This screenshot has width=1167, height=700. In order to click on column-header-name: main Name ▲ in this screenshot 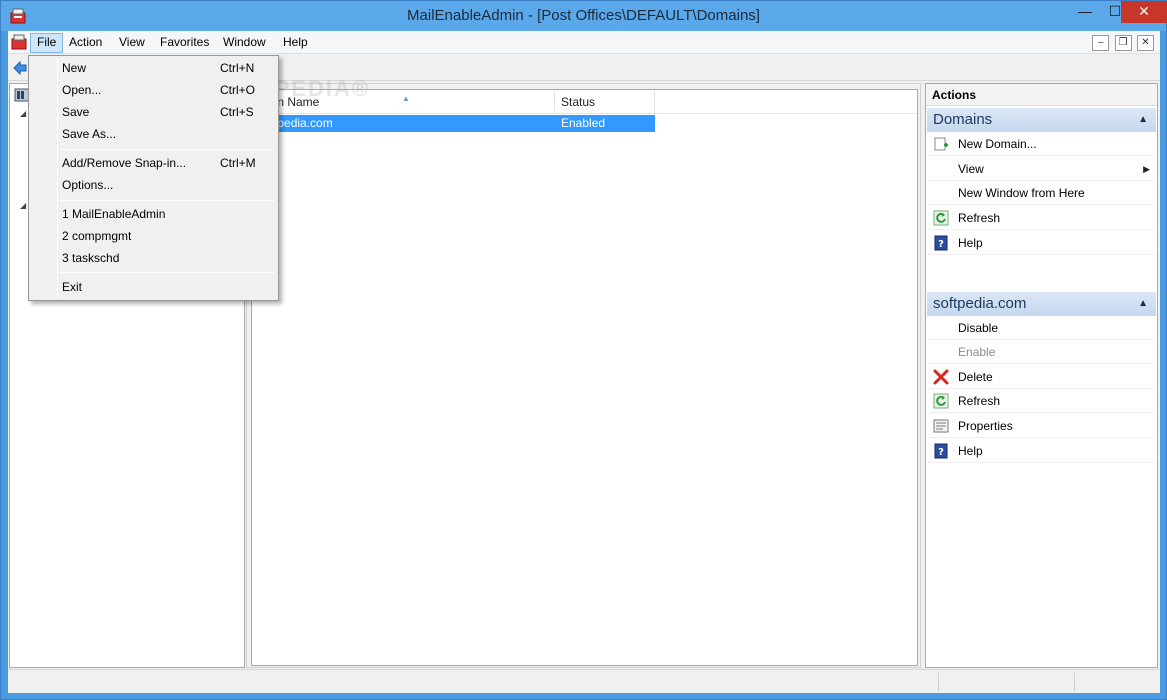, I will do `click(403, 102)`.